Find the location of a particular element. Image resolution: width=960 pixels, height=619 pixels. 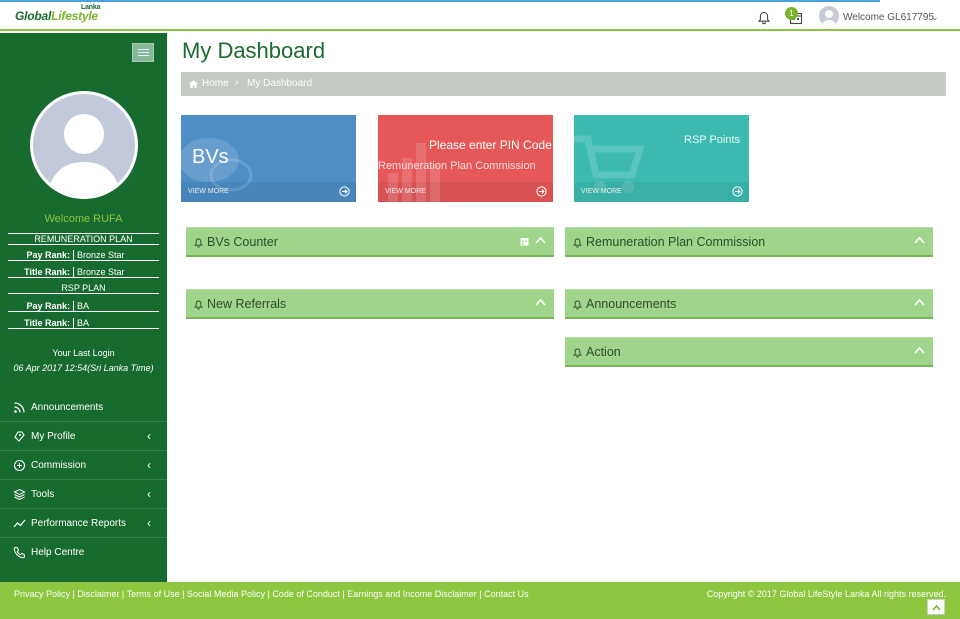

new-referrals-panel: New Referrals is located at coordinates (370, 304).